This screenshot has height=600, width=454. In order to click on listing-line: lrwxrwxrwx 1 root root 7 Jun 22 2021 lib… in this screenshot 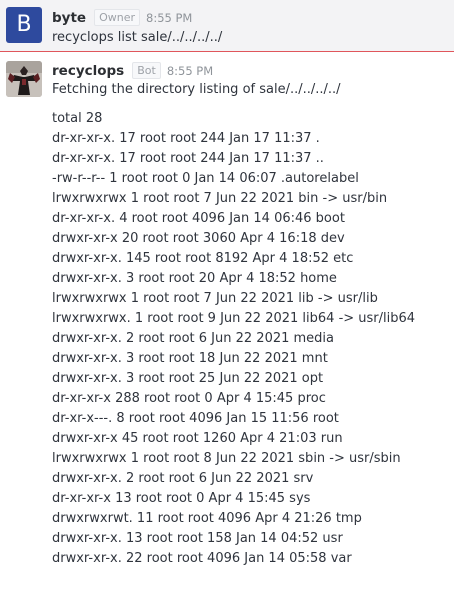, I will do `click(215, 298)`.